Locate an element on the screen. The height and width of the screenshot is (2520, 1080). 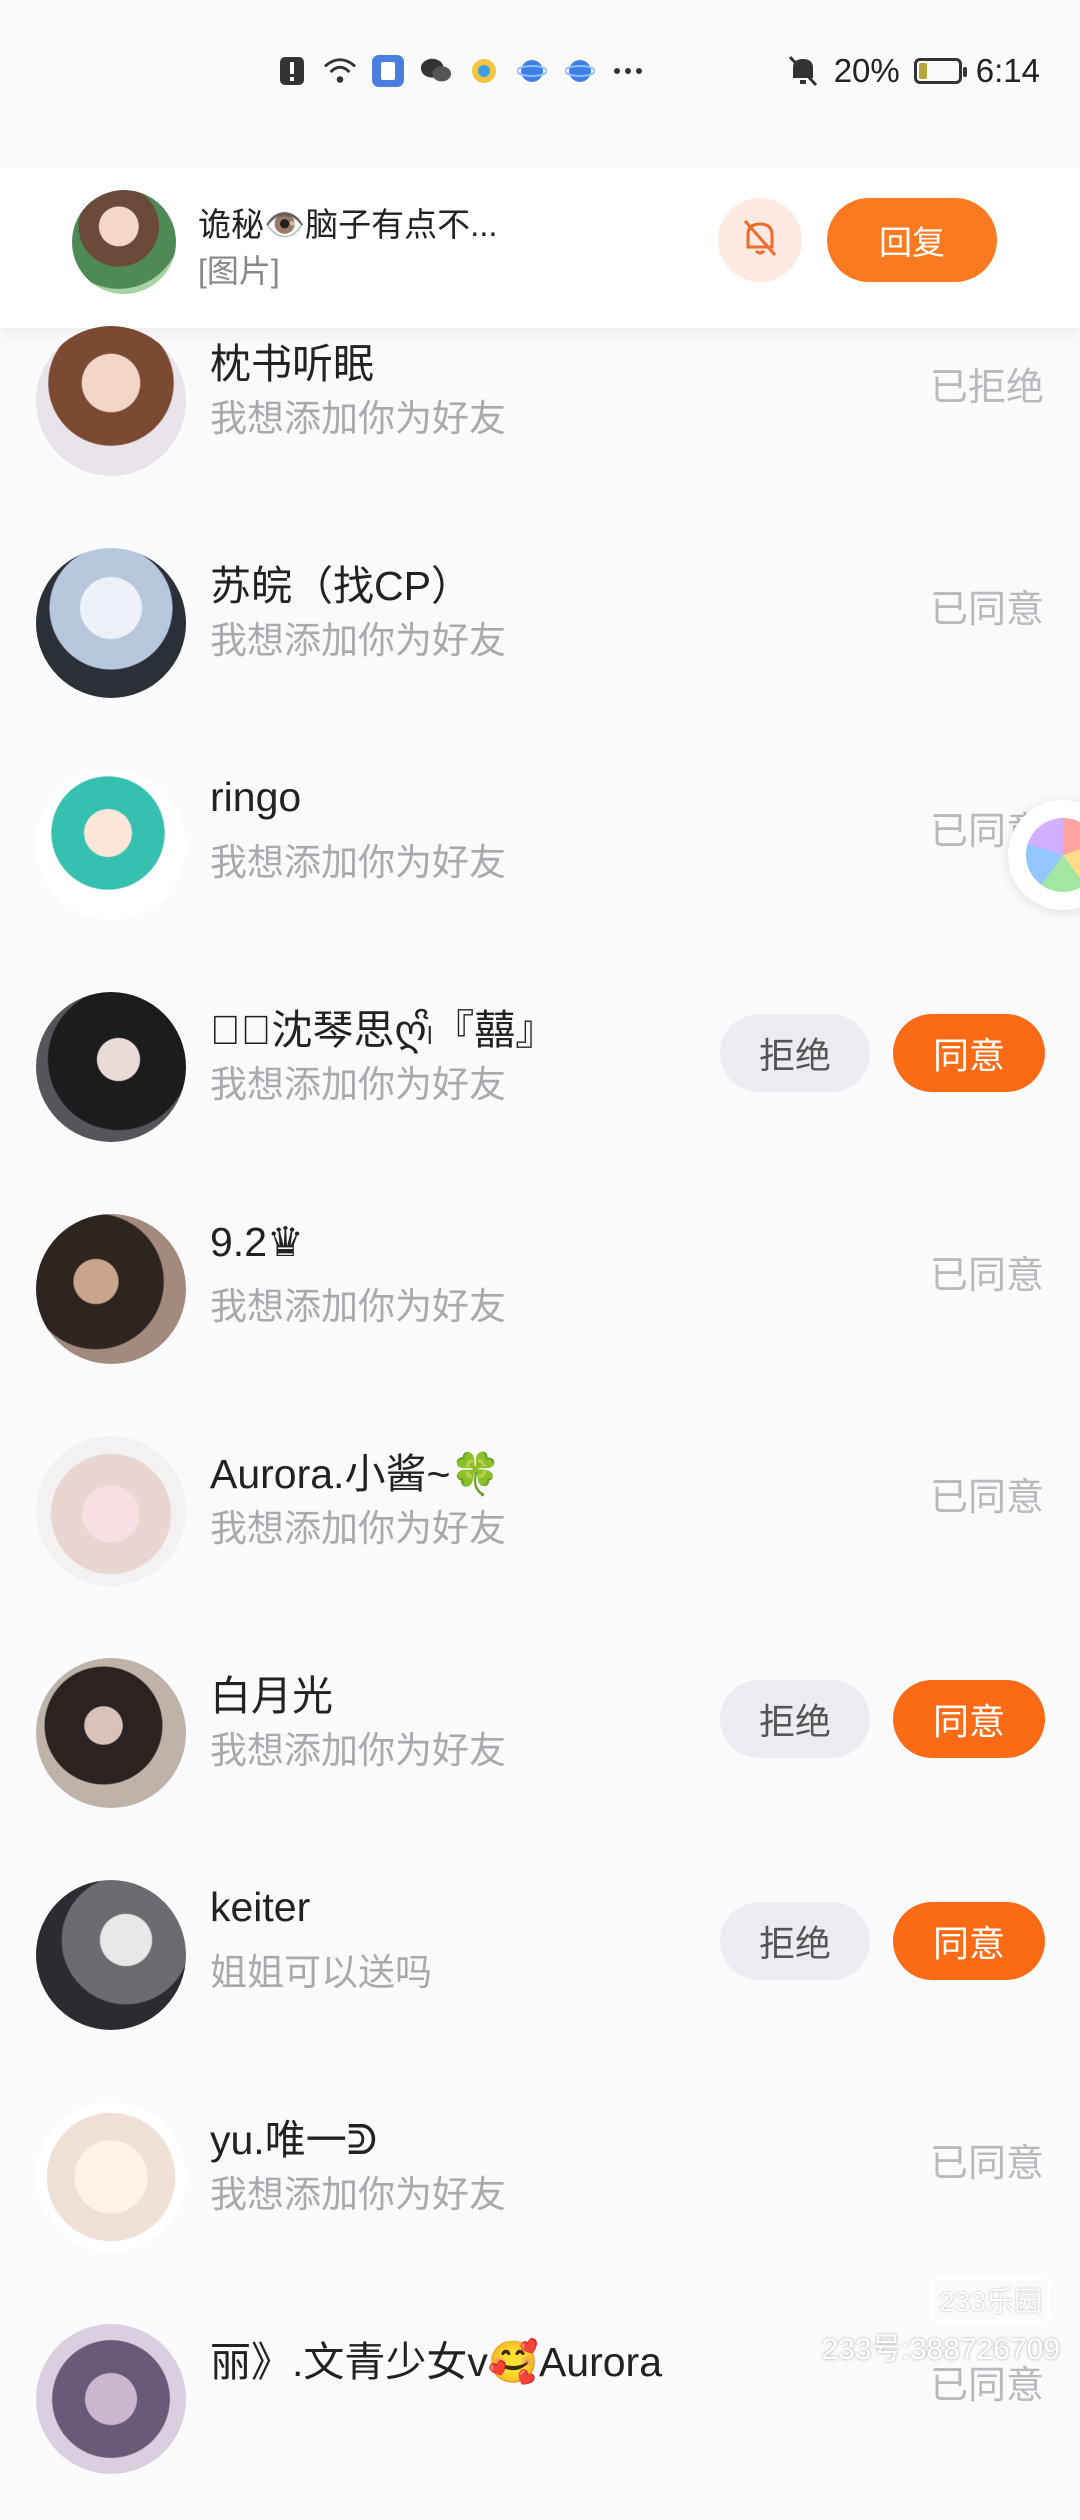
requester-name: 白月光 is located at coordinates (271, 1696).